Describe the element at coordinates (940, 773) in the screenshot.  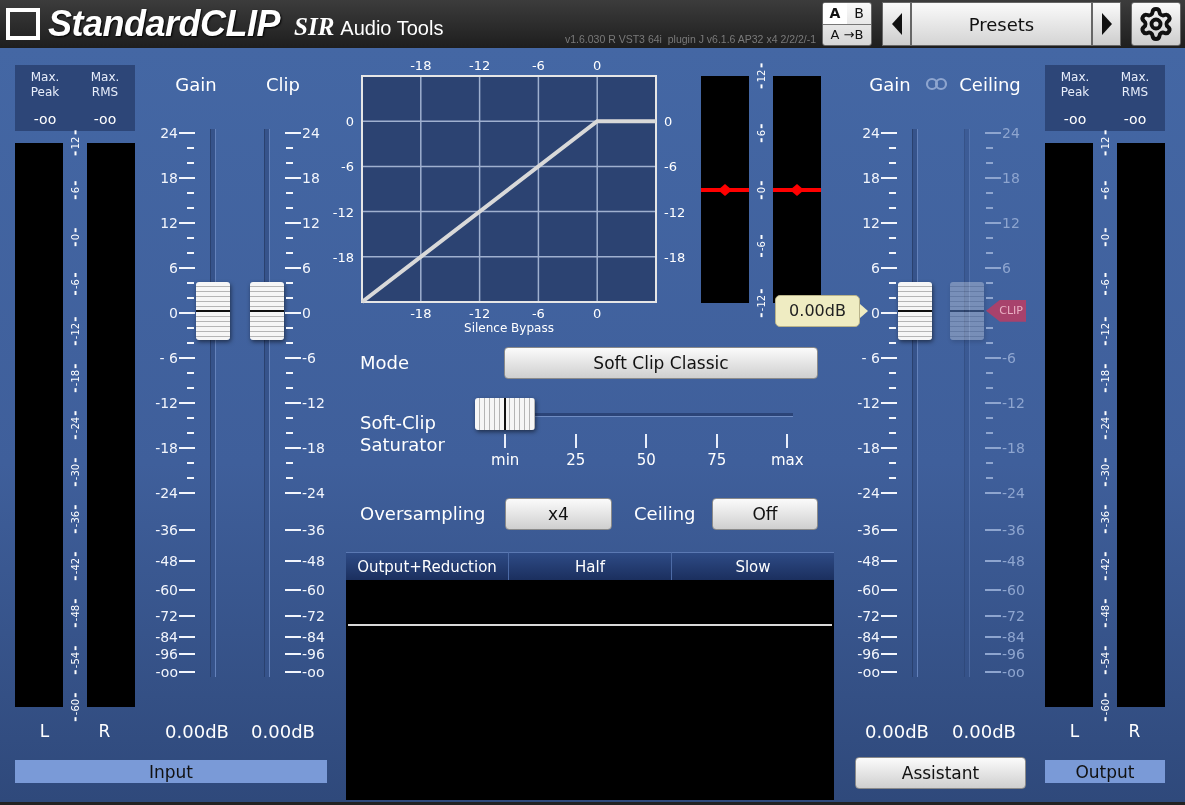
I see `assistant-button: Assistant` at that location.